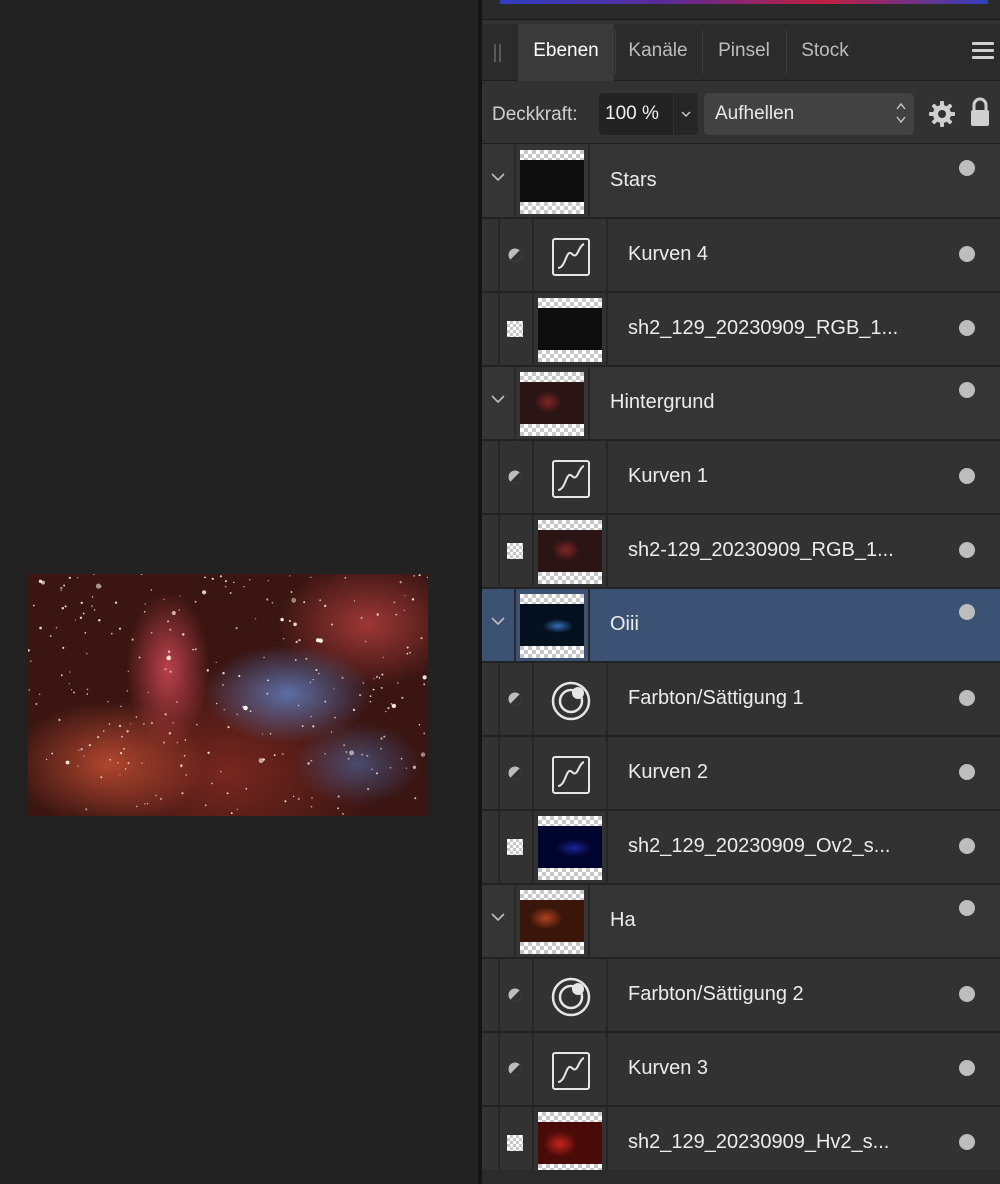 The height and width of the screenshot is (1184, 1000). What do you see at coordinates (633, 180) in the screenshot?
I see `layer-name: Stars` at bounding box center [633, 180].